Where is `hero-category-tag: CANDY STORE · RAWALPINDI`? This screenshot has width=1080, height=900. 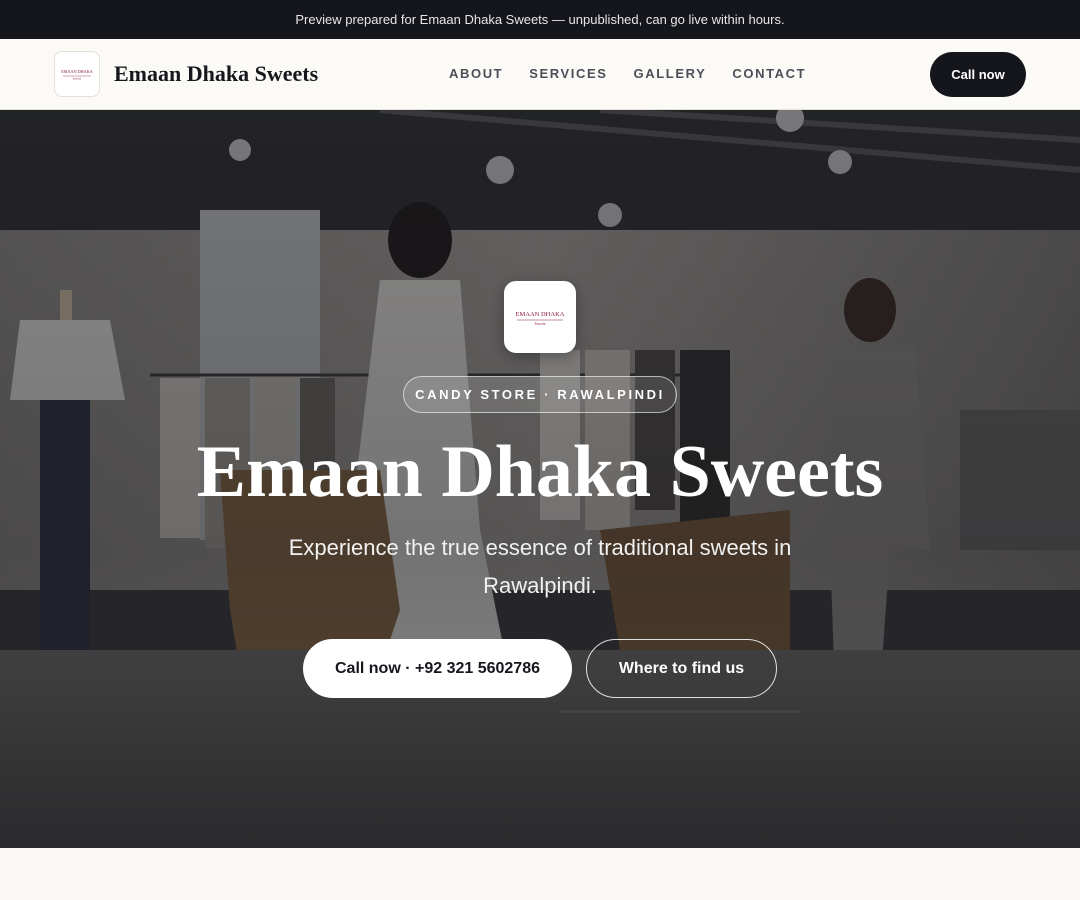 hero-category-tag: CANDY STORE · RAWALPINDI is located at coordinates (540, 394).